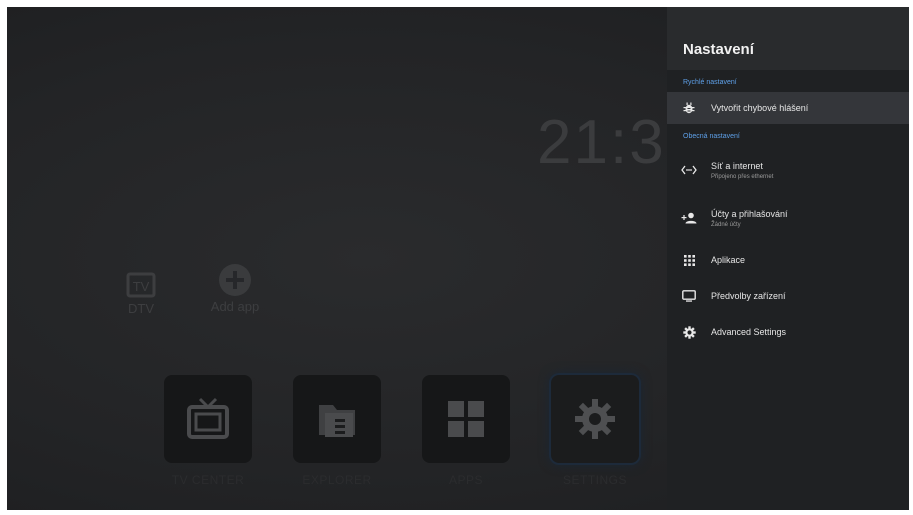 The width and height of the screenshot is (913, 515). What do you see at coordinates (594, 480) in the screenshot?
I see `dock-label: SETTINGS` at bounding box center [594, 480].